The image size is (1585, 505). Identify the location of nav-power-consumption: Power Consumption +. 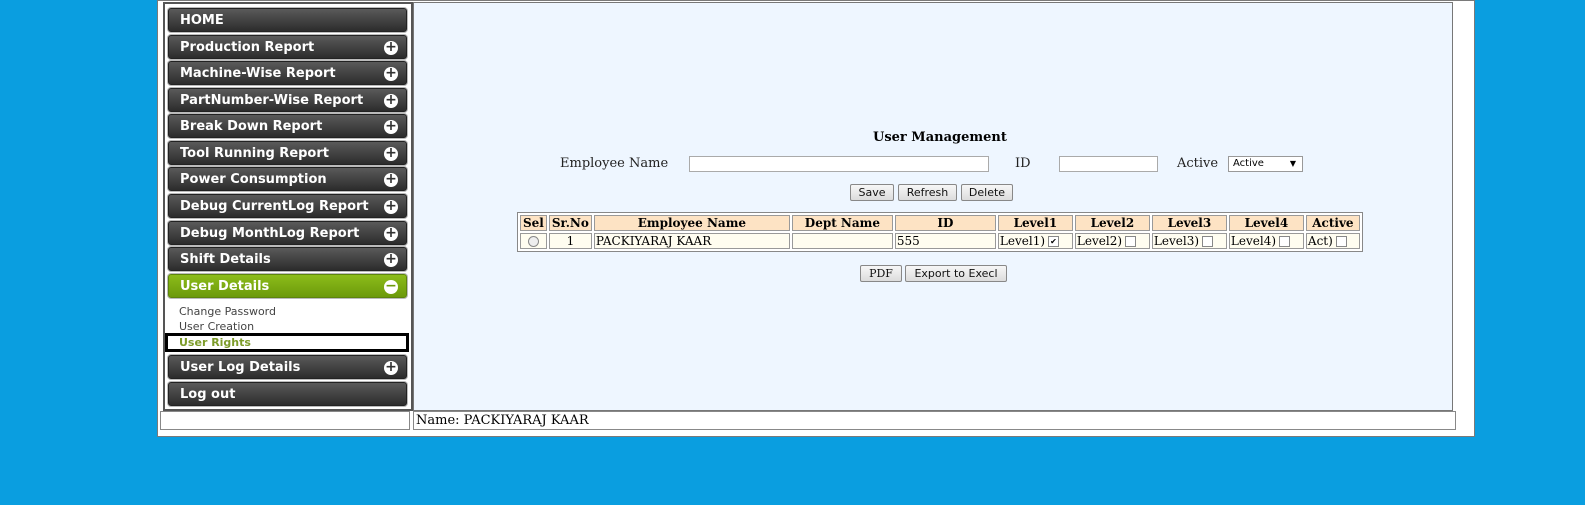
(287, 179).